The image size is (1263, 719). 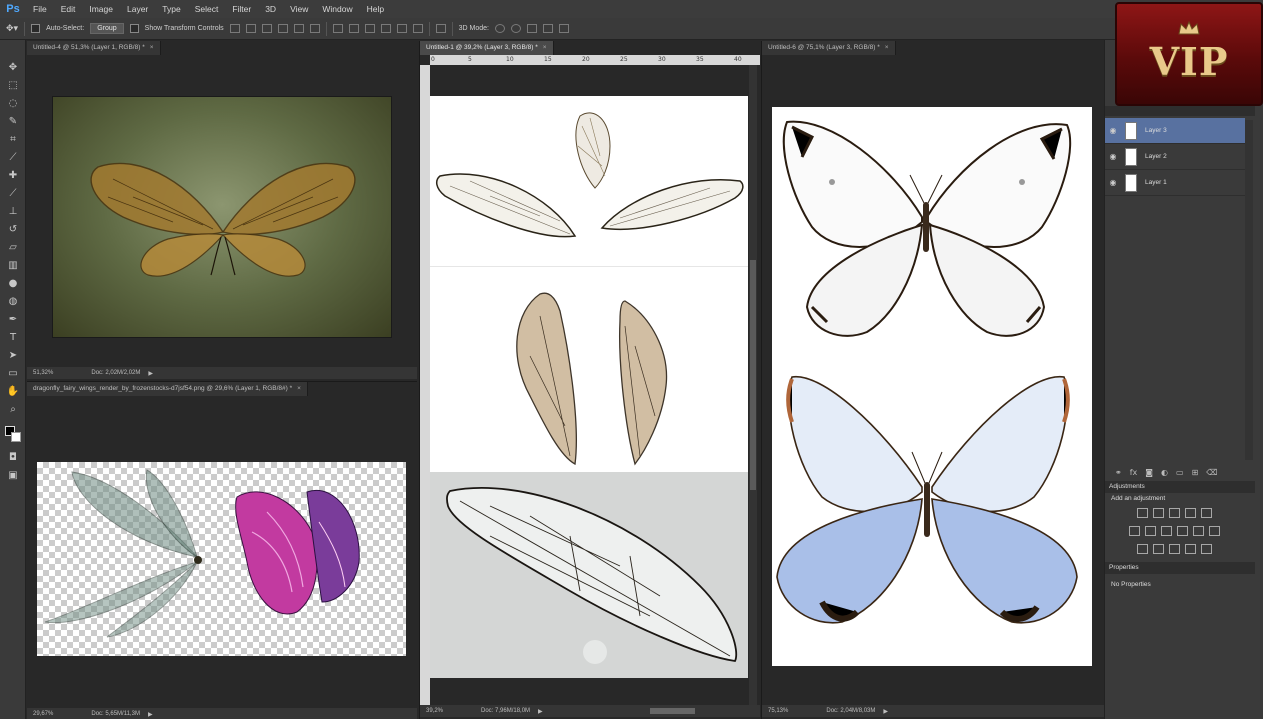 I want to click on invert-icon, so click(x=1142, y=549).